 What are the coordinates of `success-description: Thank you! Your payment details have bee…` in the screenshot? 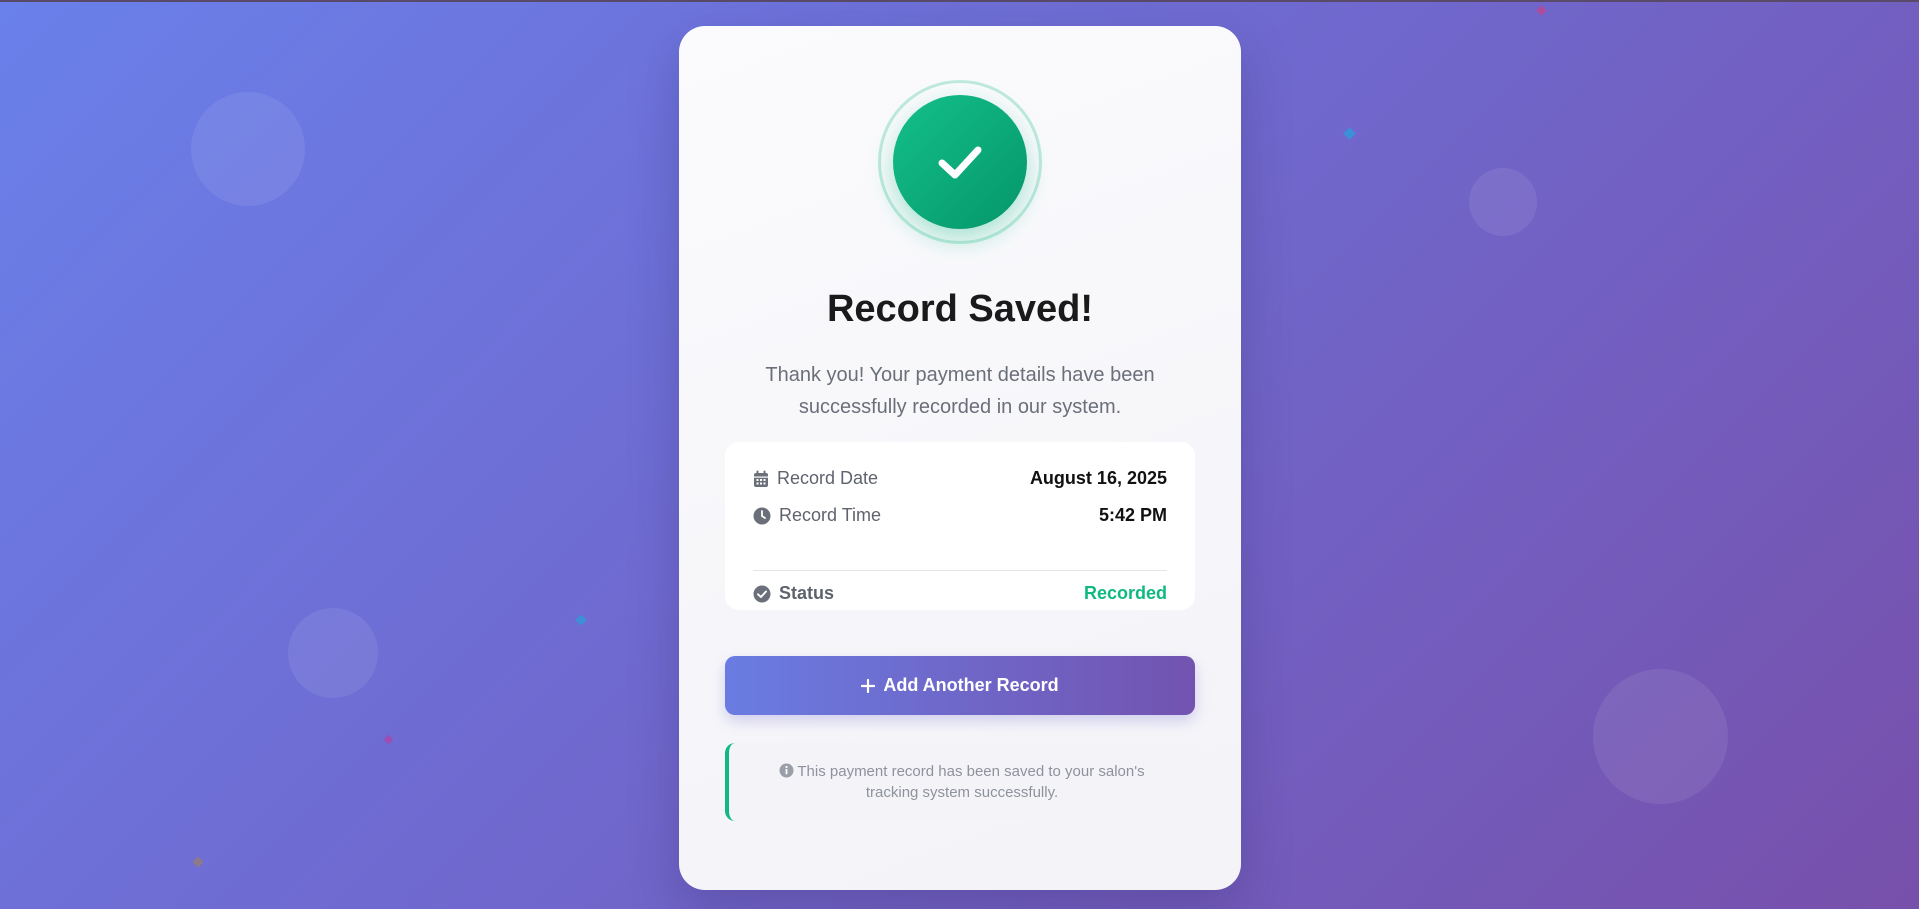 It's located at (960, 391).